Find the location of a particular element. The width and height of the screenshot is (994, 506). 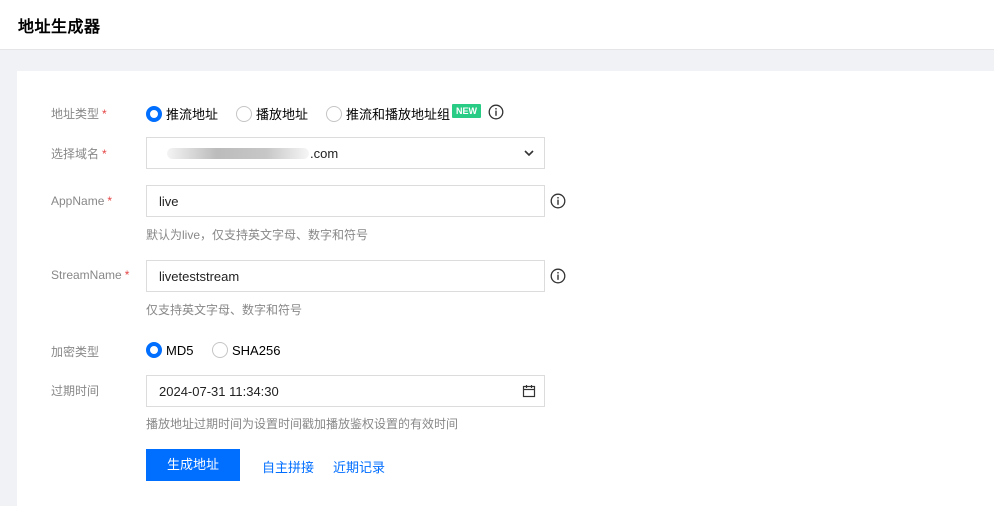

expiry-value: 2024-07-31 11:34:30 is located at coordinates (219, 391).